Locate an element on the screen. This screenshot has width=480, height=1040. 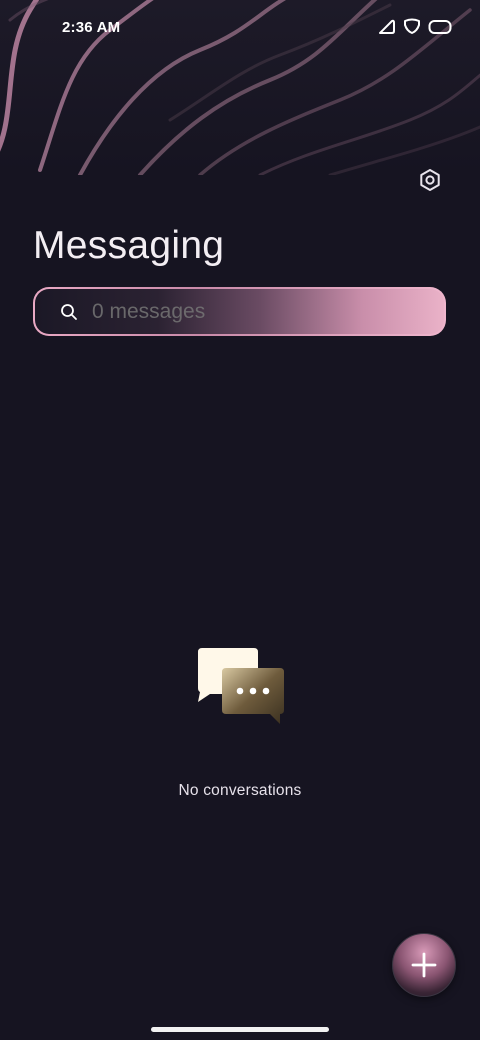
search-input is located at coordinates (242, 312).